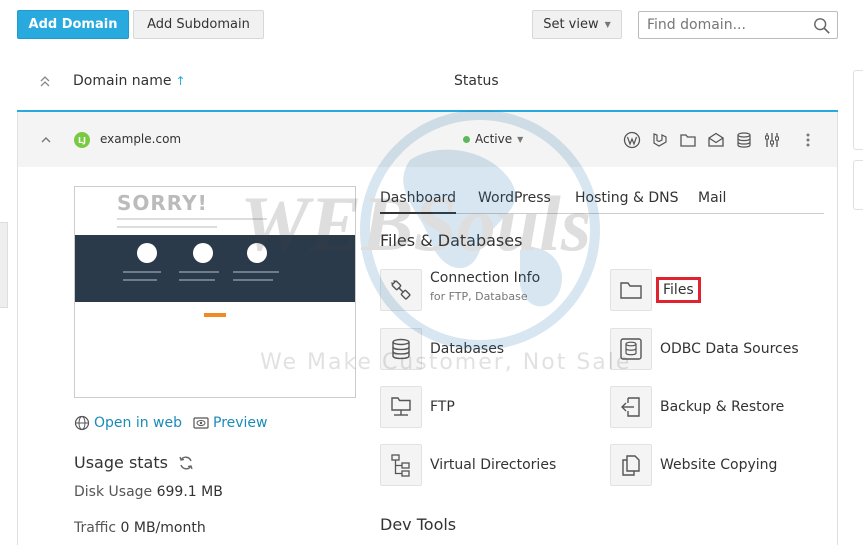 This screenshot has height=545, width=863. I want to click on connection-info-tool: Connection Info for FTP, Database, so click(460, 290).